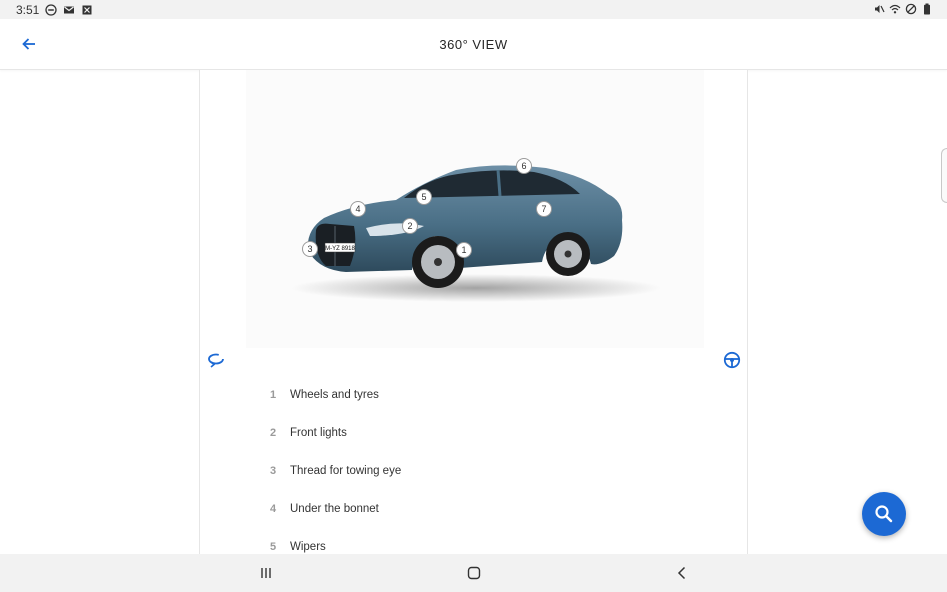 Image resolution: width=947 pixels, height=592 pixels. I want to click on list-item: 5 Wipers, so click(470, 541).